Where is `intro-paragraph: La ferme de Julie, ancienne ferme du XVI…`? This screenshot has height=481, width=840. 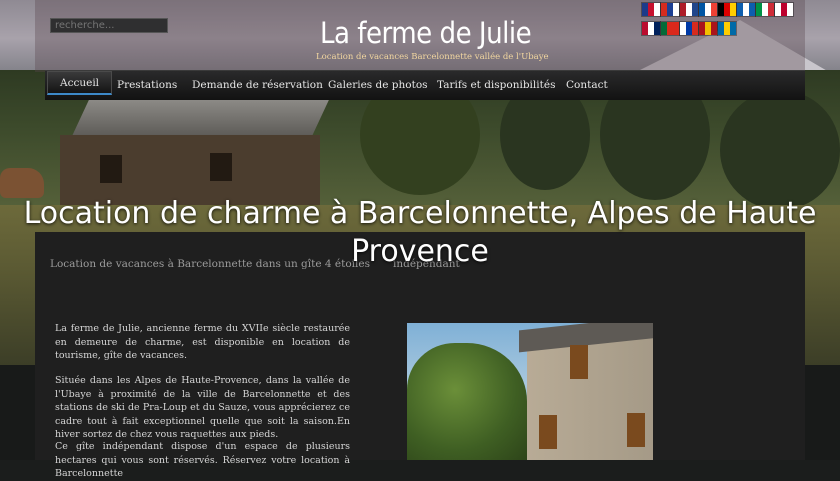 intro-paragraph: La ferme de Julie, ancienne ferme du XVI… is located at coordinates (202, 342).